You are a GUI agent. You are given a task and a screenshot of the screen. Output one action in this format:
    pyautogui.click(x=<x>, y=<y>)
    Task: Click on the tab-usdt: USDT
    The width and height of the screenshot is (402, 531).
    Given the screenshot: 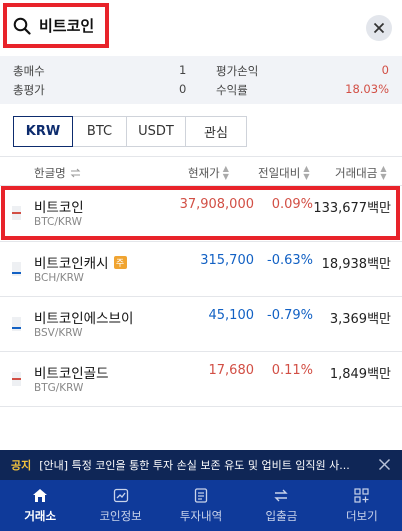 What is the action you would take?
    pyautogui.click(x=156, y=131)
    